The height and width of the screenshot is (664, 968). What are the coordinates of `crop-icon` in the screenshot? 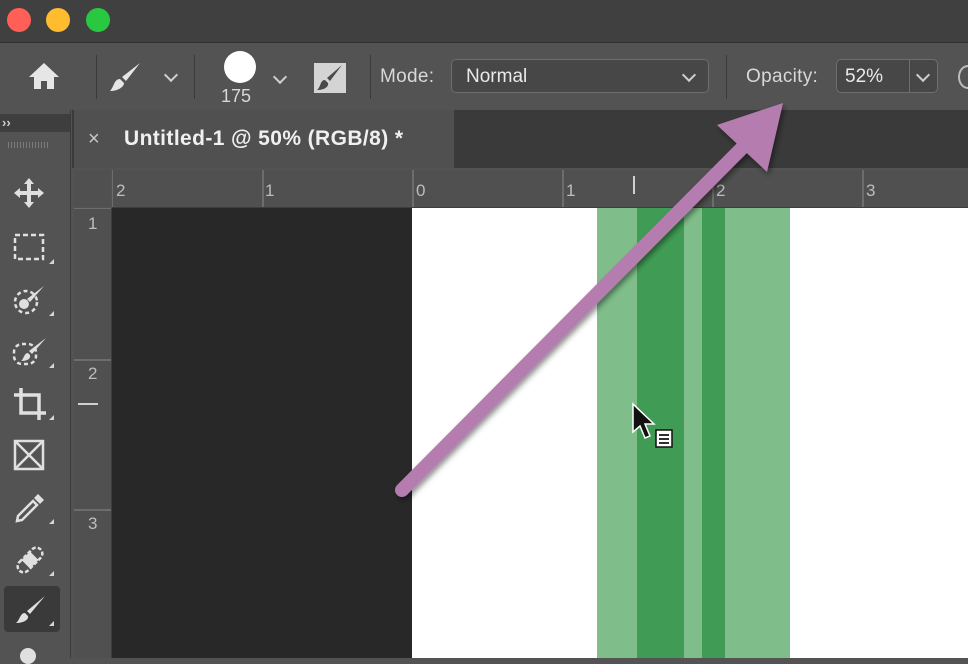 It's located at (30, 404).